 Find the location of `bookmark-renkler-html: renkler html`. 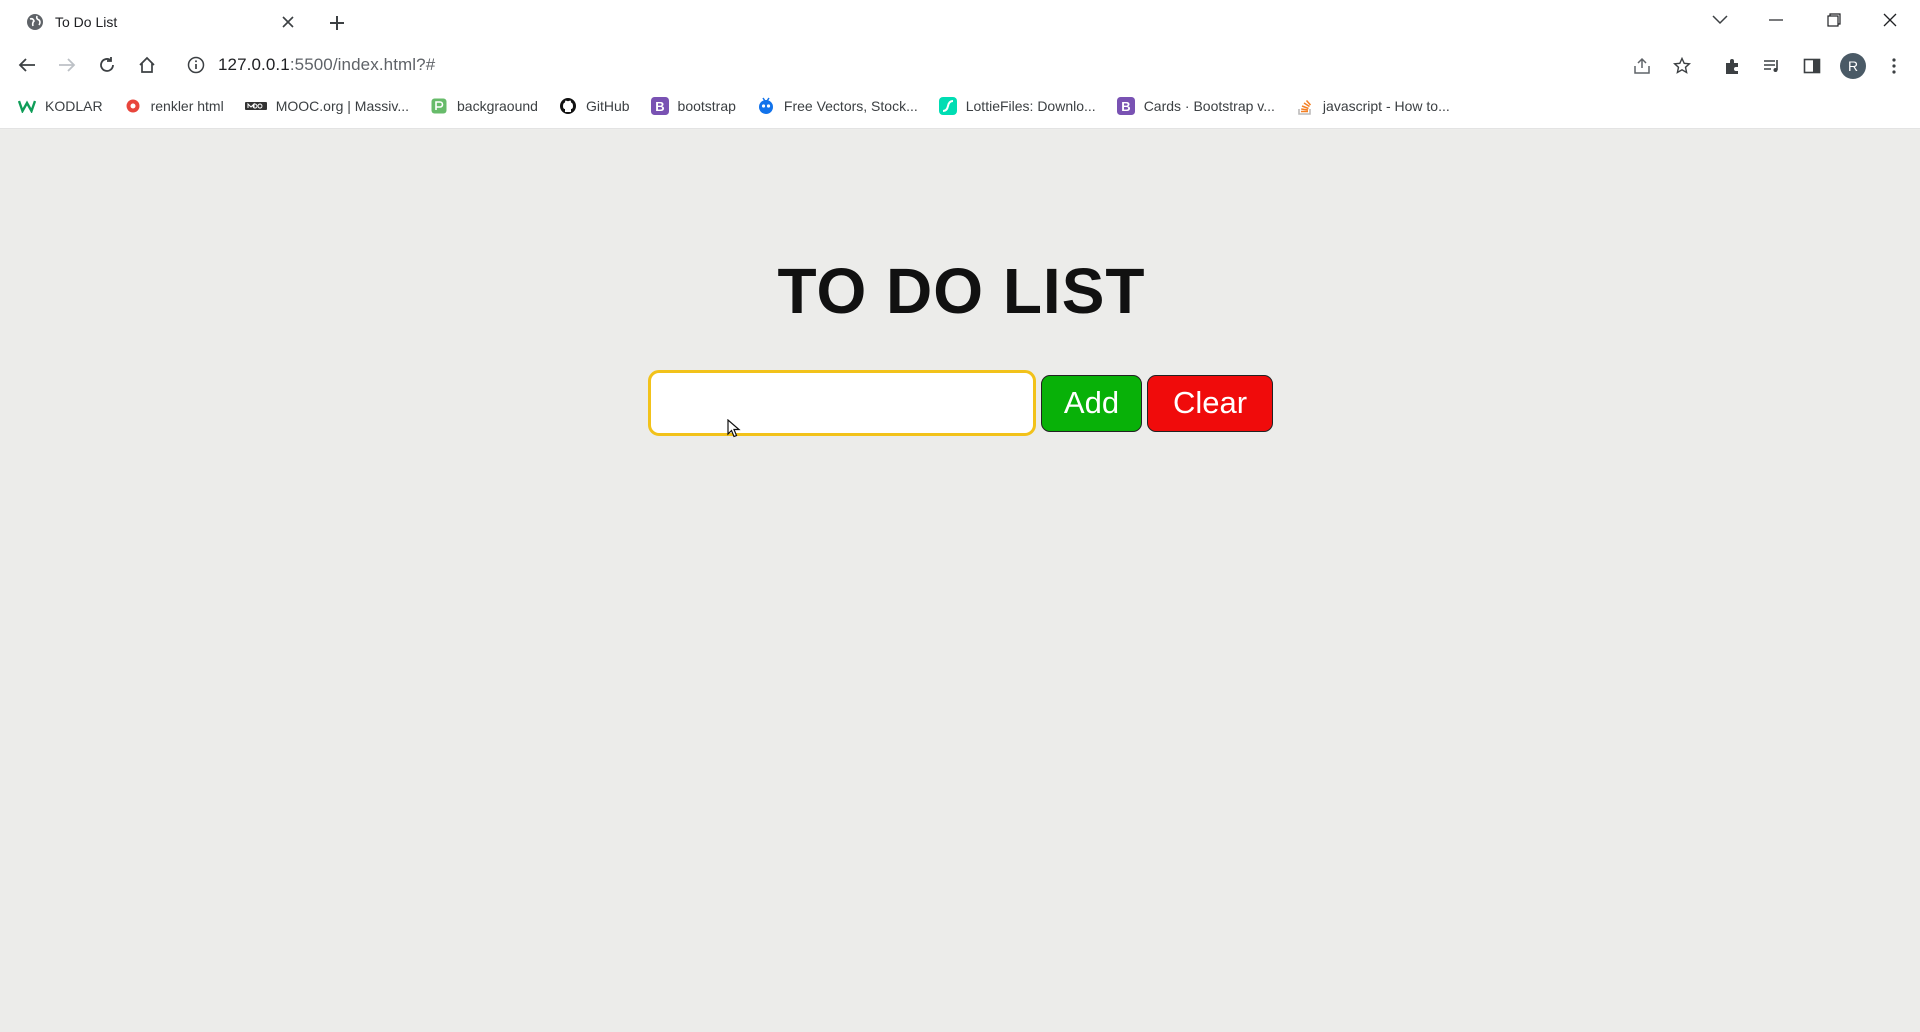

bookmark-renkler-html: renkler html is located at coordinates (174, 106).